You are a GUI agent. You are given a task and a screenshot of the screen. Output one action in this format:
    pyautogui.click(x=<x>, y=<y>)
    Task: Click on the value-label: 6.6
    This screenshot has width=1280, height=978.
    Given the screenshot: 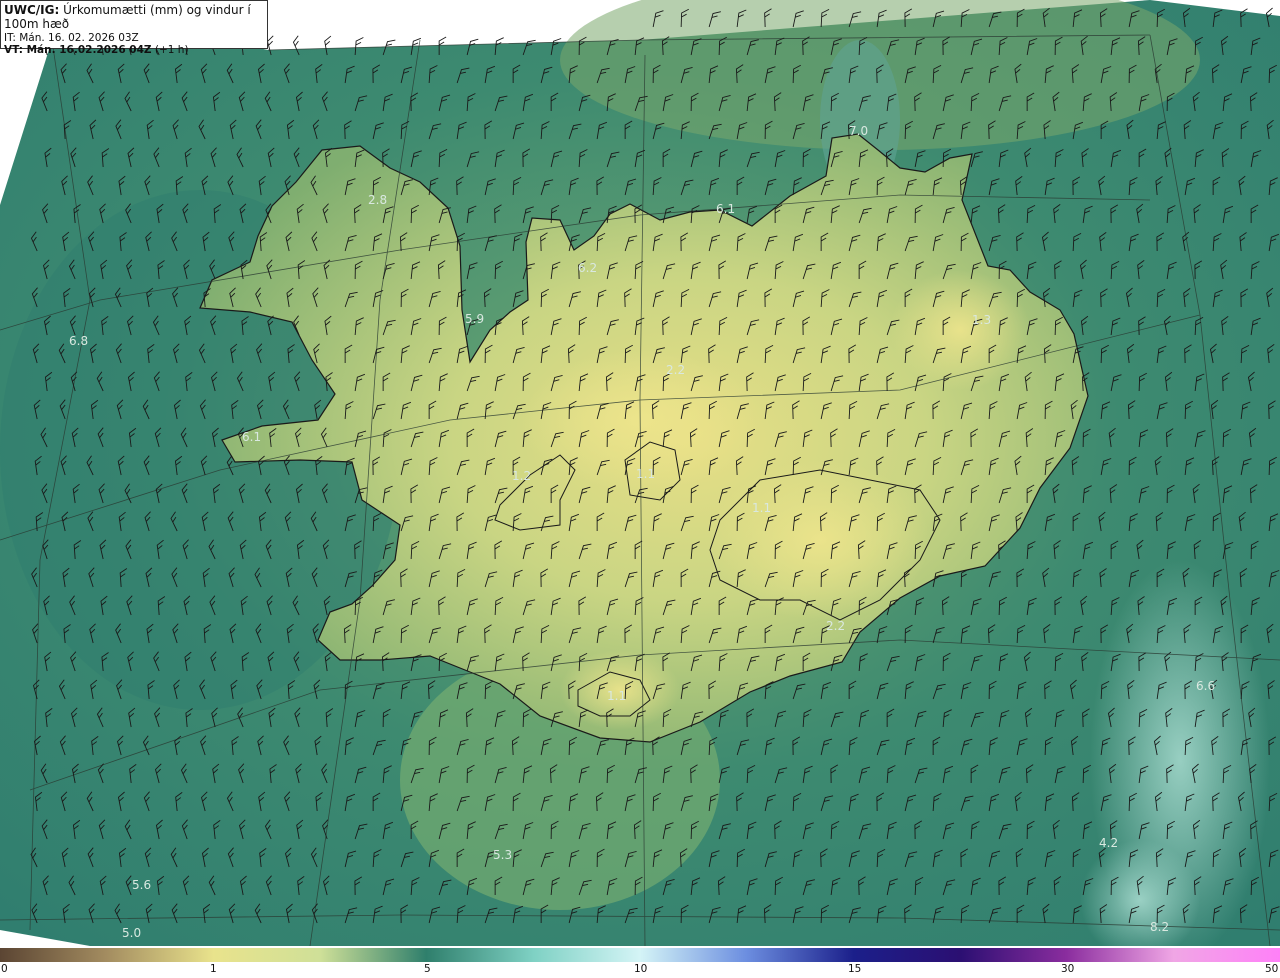 What is the action you would take?
    pyautogui.click(x=1205, y=686)
    